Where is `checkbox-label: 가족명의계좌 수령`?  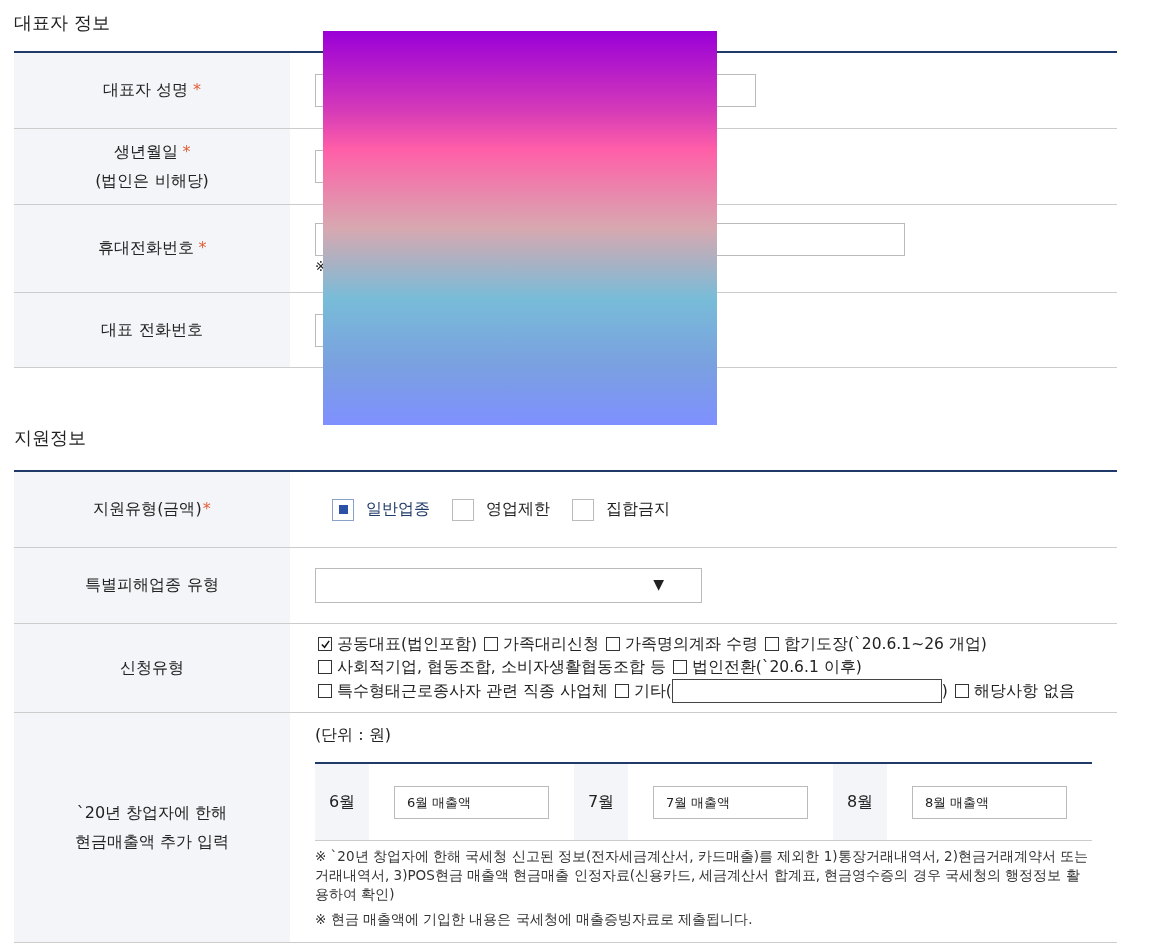 checkbox-label: 가족명의계좌 수령 is located at coordinates (692, 644).